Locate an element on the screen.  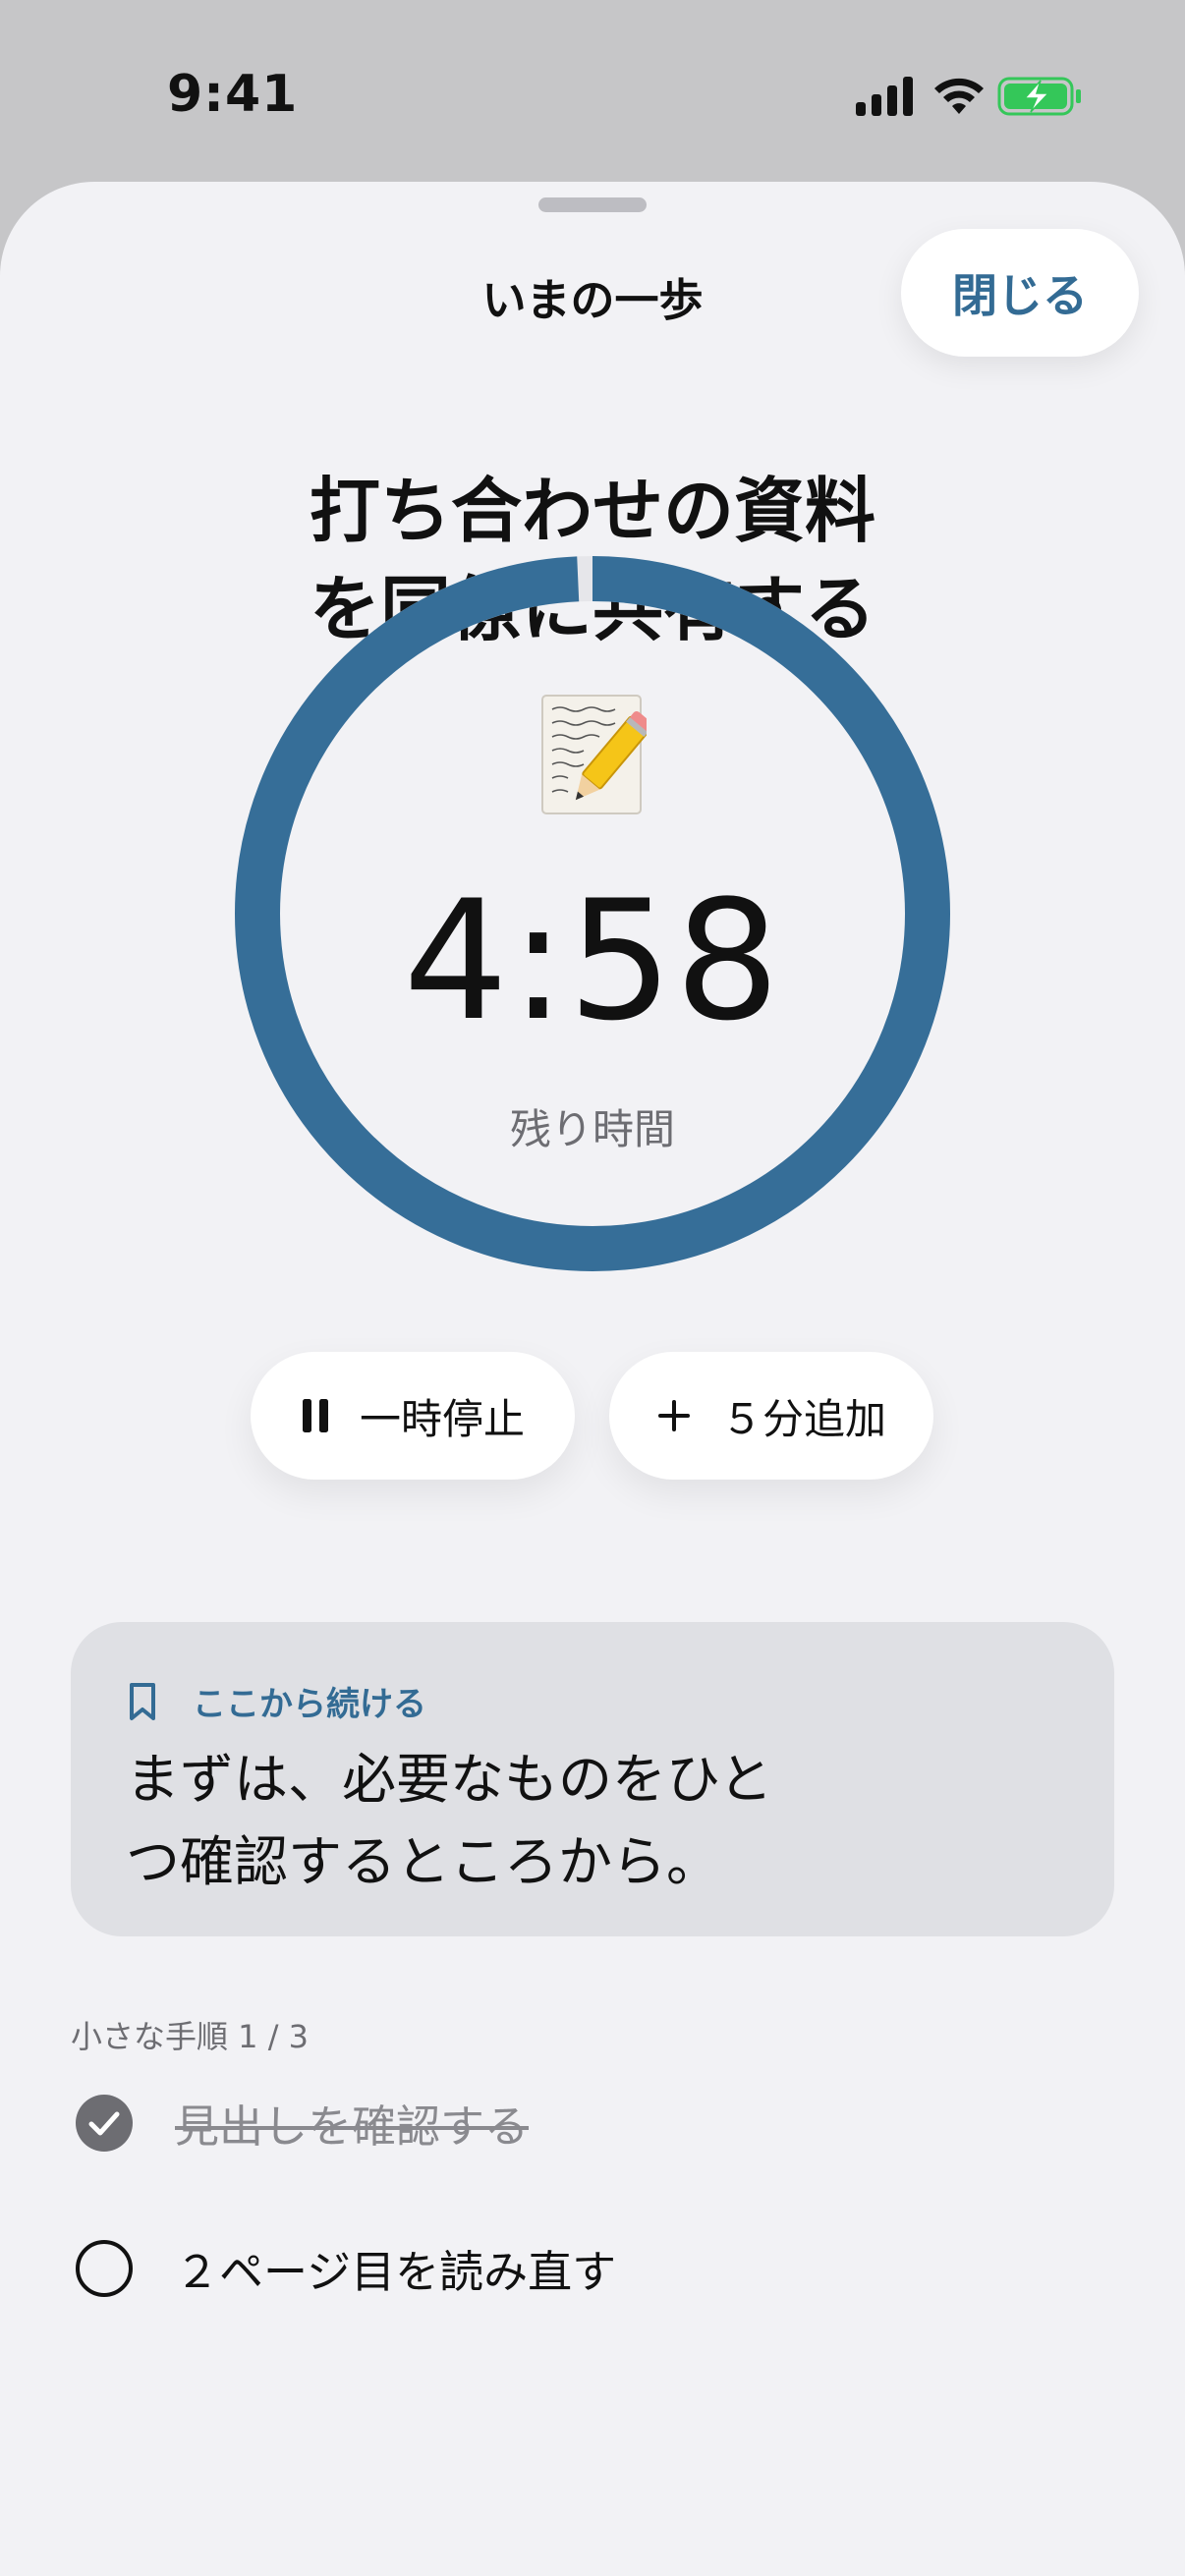
battery-charging-icon is located at coordinates (1039, 96).